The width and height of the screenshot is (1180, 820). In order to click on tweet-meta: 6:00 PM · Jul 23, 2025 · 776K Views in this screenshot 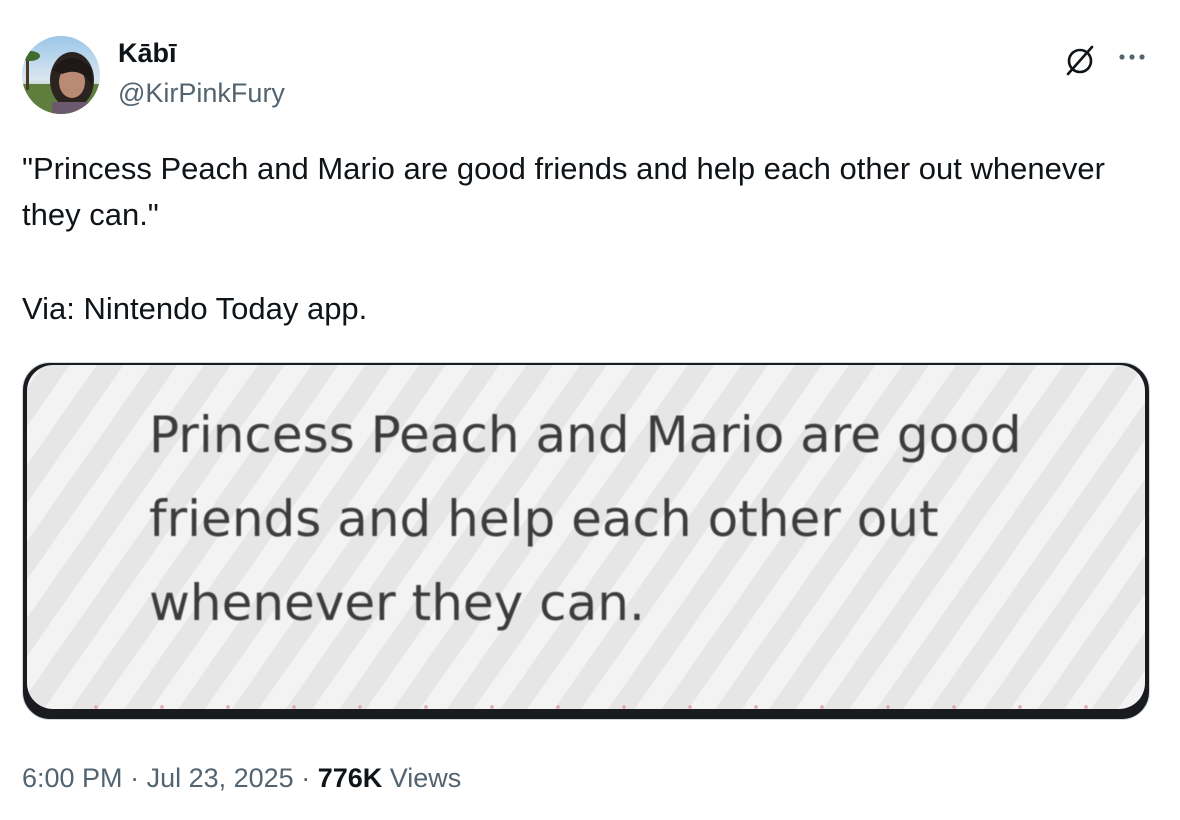, I will do `click(241, 778)`.